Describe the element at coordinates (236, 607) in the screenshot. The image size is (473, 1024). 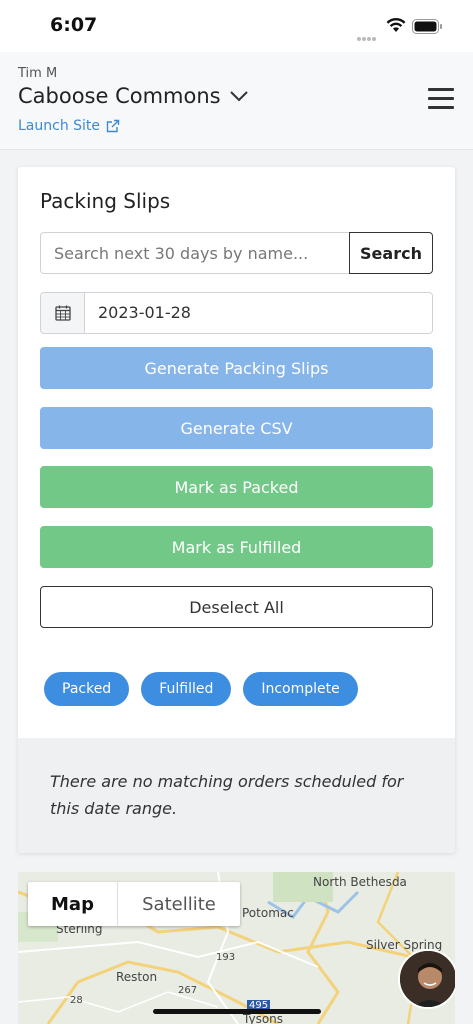
I see `deselect-all-button: Deselect All` at that location.